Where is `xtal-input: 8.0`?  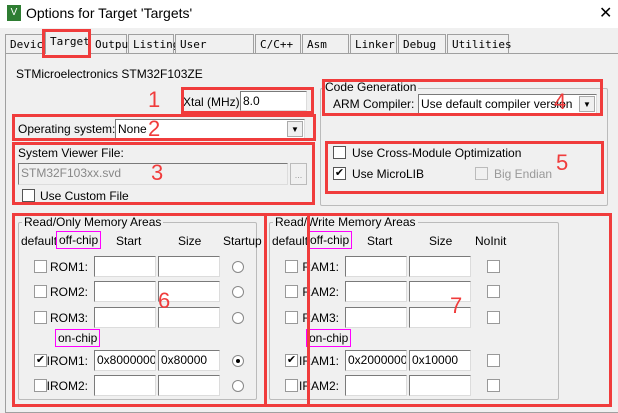 xtal-input: 8.0 is located at coordinates (273, 101).